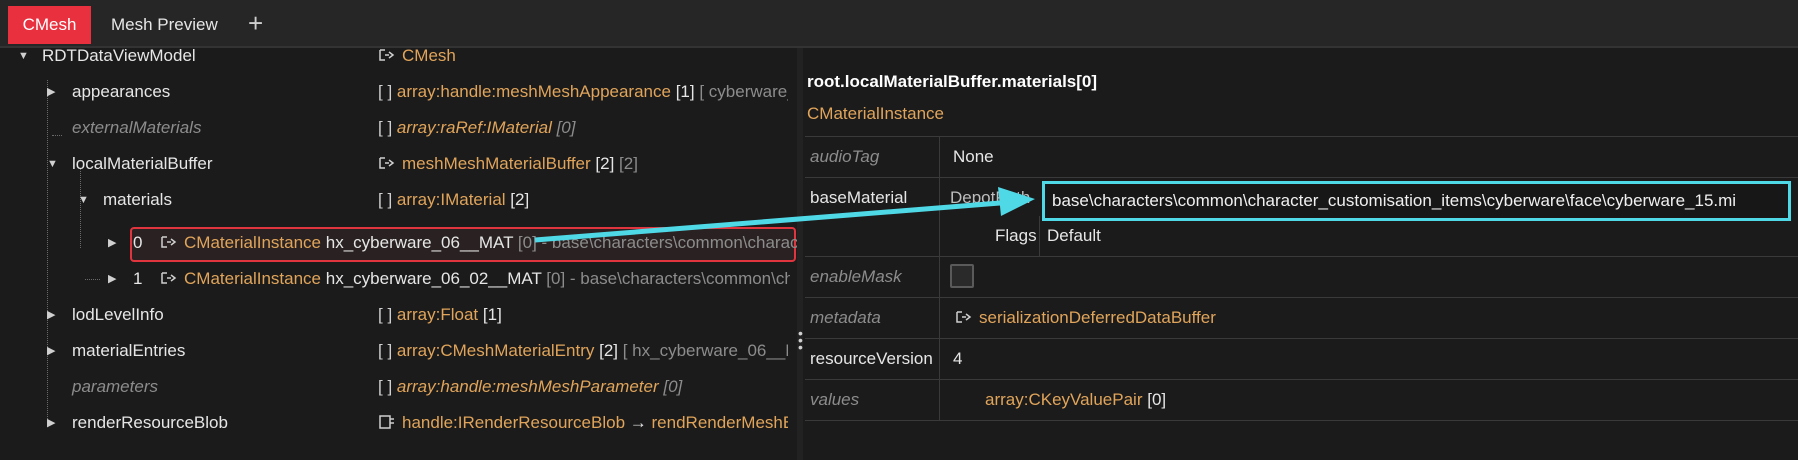 The height and width of the screenshot is (460, 1798). Describe the element at coordinates (784, 215) in the screenshot. I see `annotation-arrow` at that location.